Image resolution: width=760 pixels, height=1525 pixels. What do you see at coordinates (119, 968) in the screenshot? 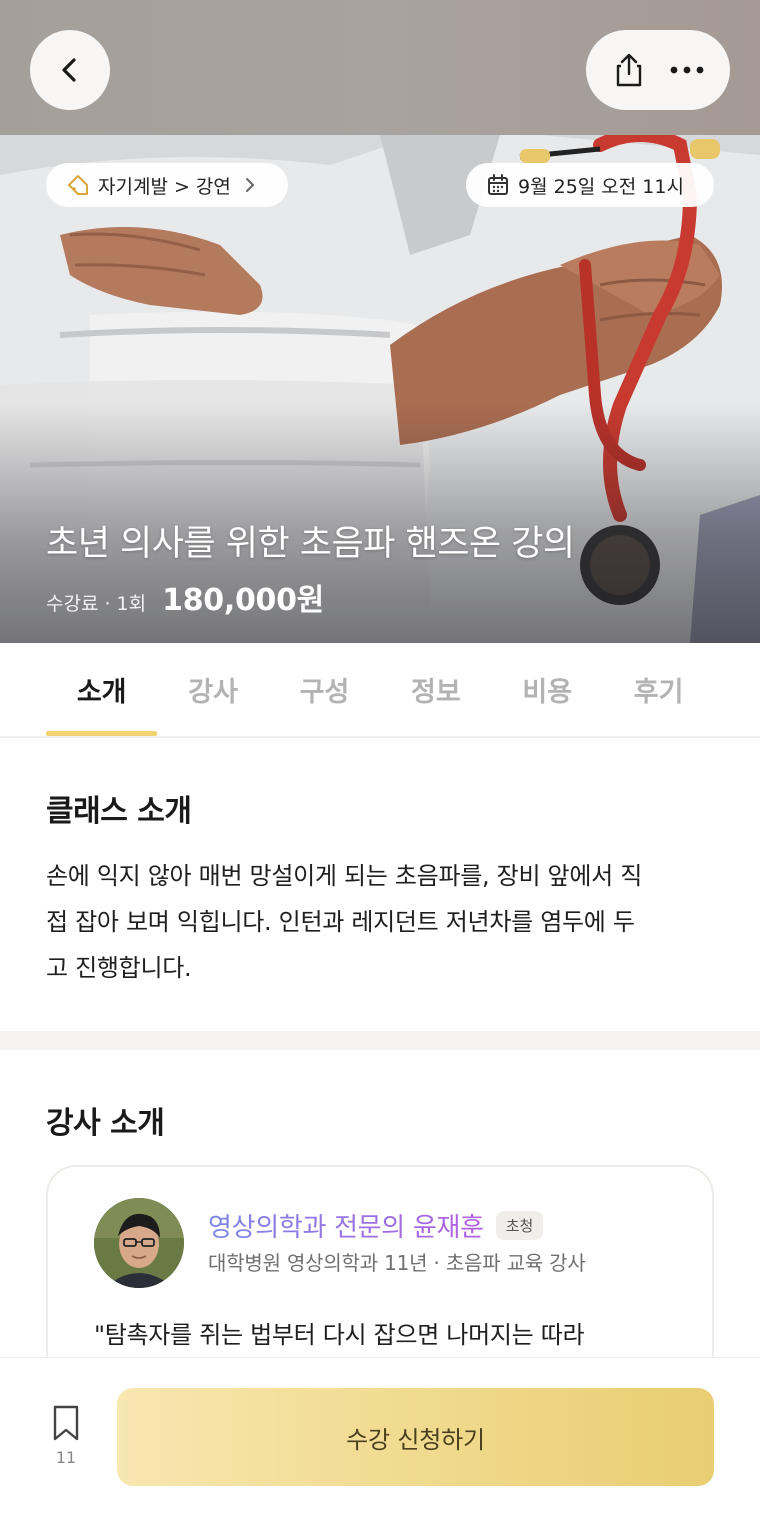
I see `class-intro-line: 고 진행합니다.` at bounding box center [119, 968].